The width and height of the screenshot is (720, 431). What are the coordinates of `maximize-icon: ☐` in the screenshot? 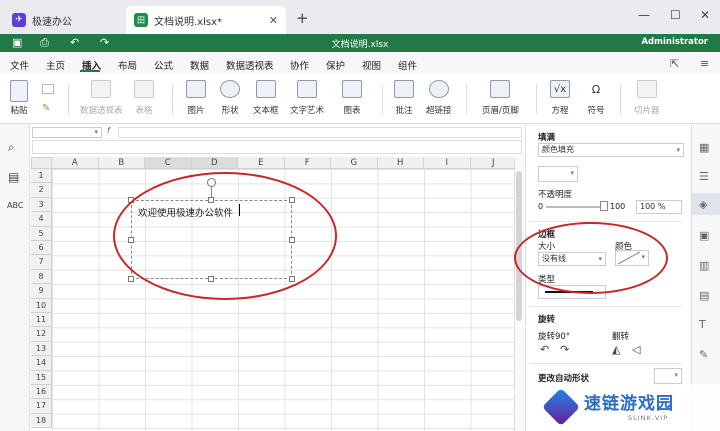 It's located at (675, 15).